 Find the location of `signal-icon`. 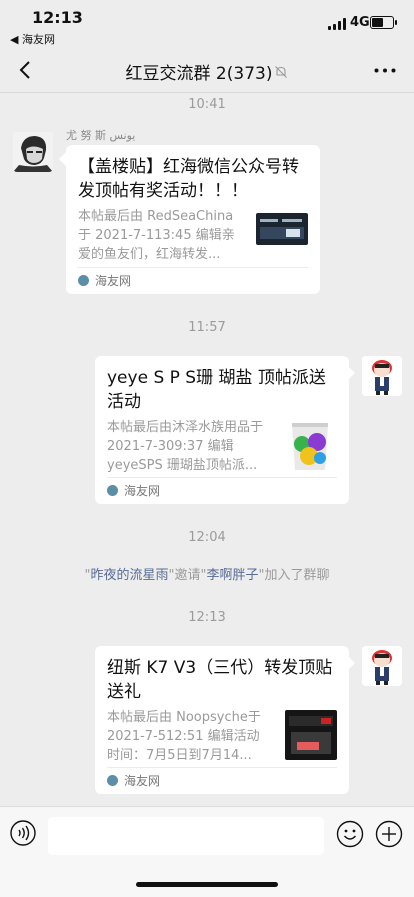

signal-icon is located at coordinates (337, 24).